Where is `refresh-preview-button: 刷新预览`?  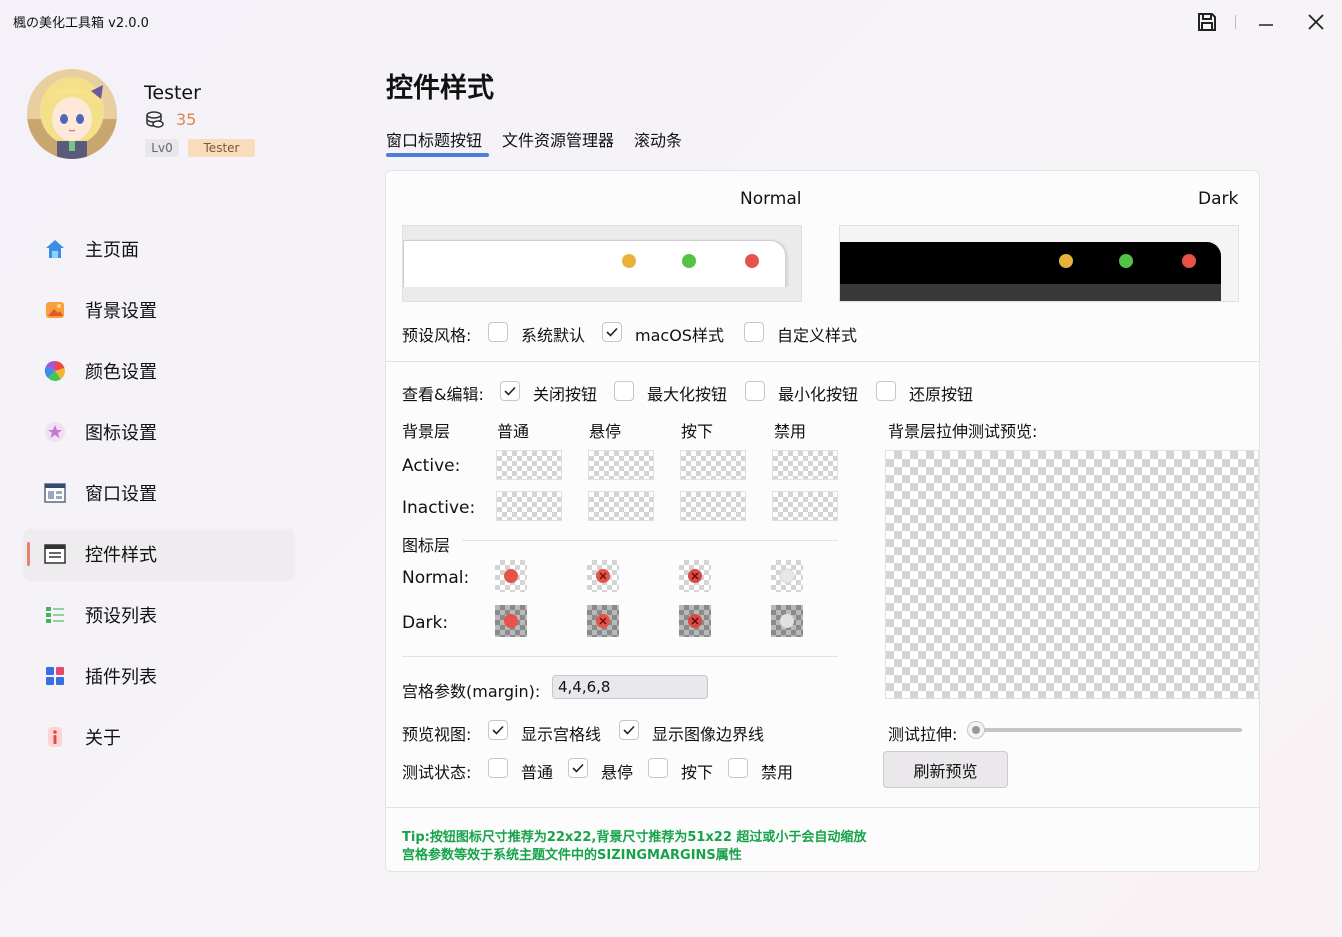
refresh-preview-button: 刷新预览 is located at coordinates (945, 769).